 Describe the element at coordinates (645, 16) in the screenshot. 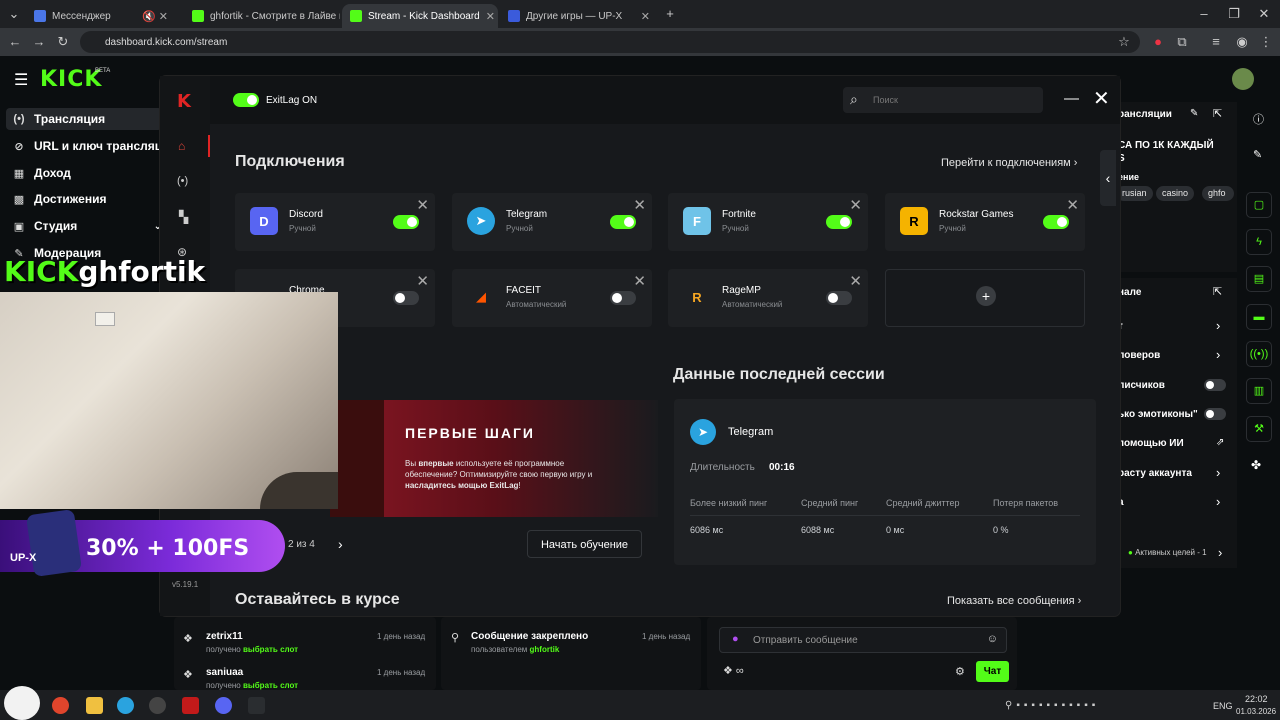

I see `tab-close-icon: ✕` at that location.